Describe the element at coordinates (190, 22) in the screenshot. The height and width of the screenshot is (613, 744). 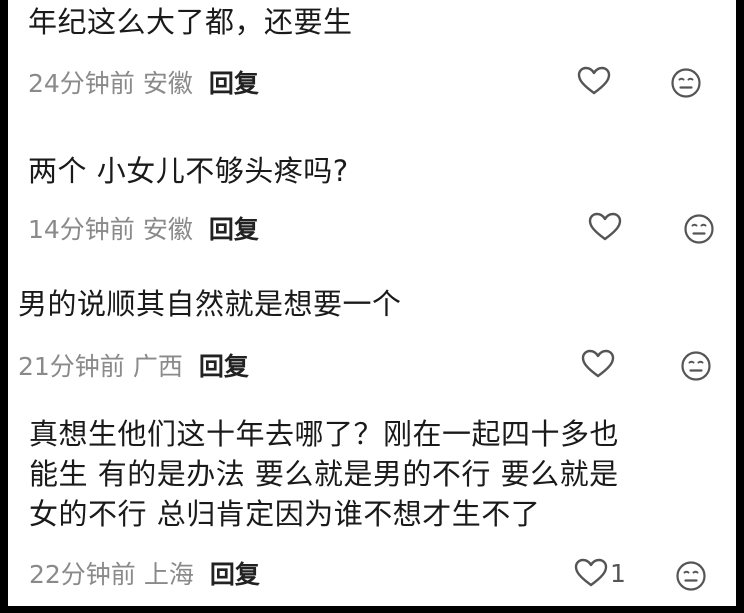
I see `comment-text: 年纪这么大了都，还要生` at that location.